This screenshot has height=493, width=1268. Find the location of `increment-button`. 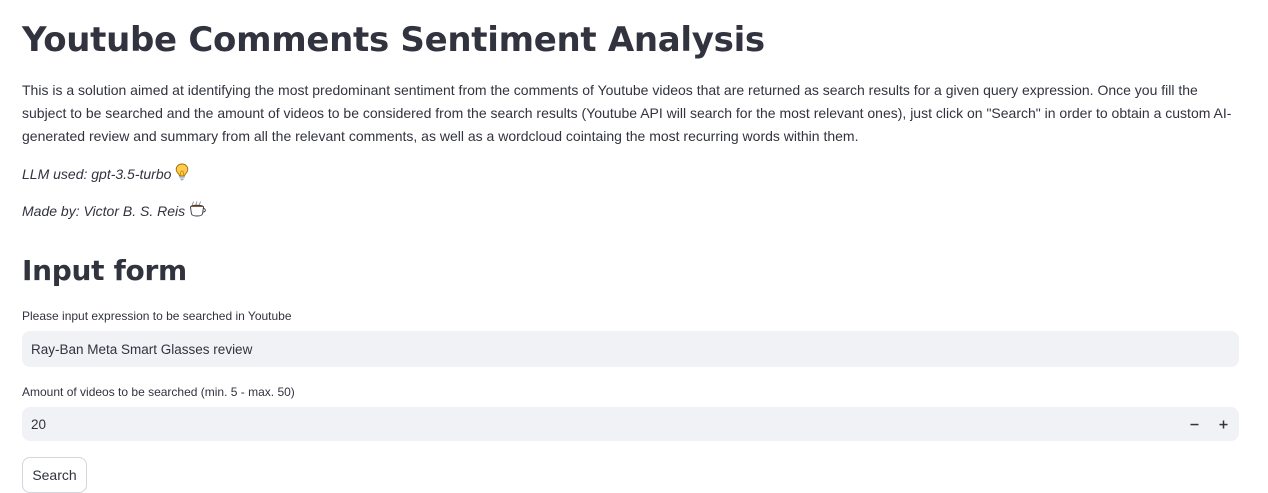

increment-button is located at coordinates (1223, 424).